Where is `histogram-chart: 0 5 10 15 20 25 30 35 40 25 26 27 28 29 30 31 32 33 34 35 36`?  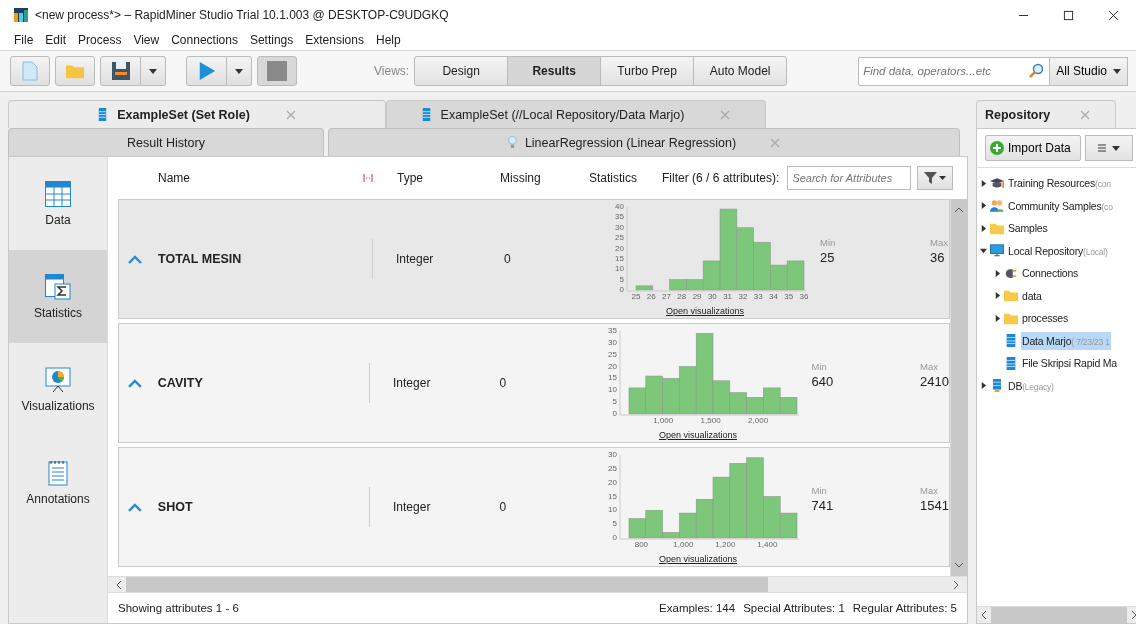 histogram-chart: 0 5 10 15 20 25 30 35 40 25 26 27 28 29 30 31 32 33 34 35 36 is located at coordinates (705, 254).